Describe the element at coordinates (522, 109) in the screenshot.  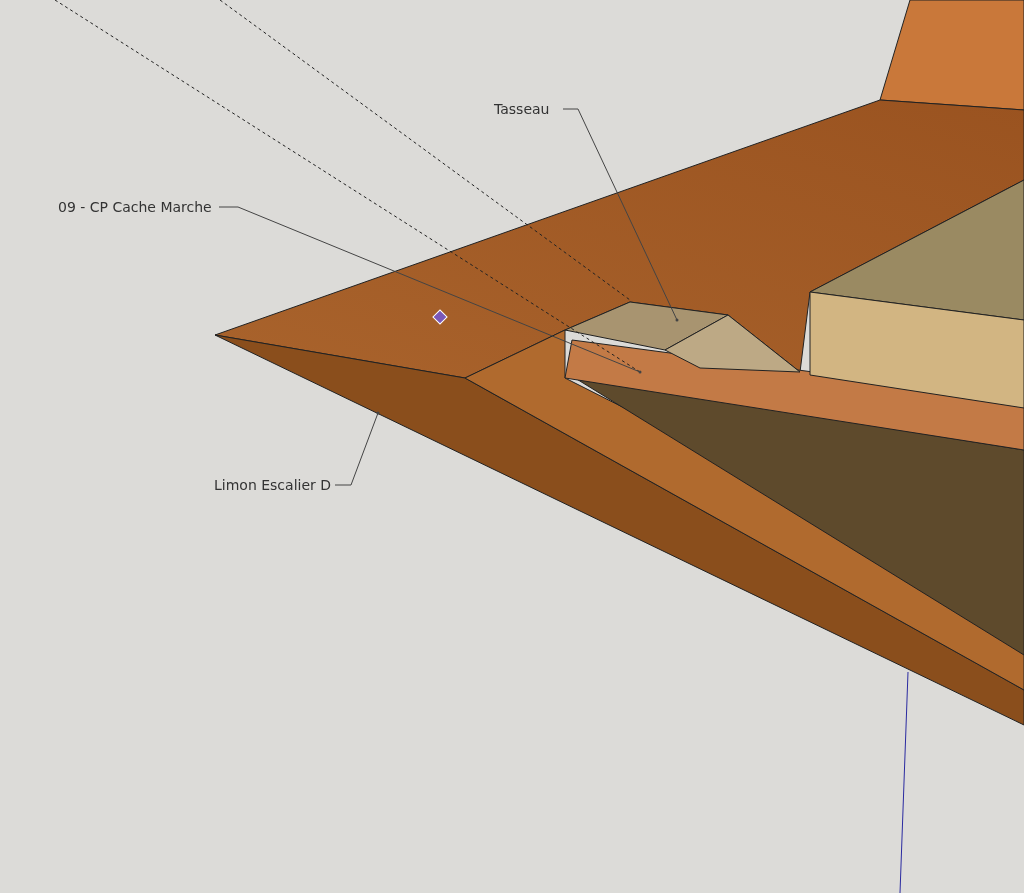
I see `component-label: Tasseau` at that location.